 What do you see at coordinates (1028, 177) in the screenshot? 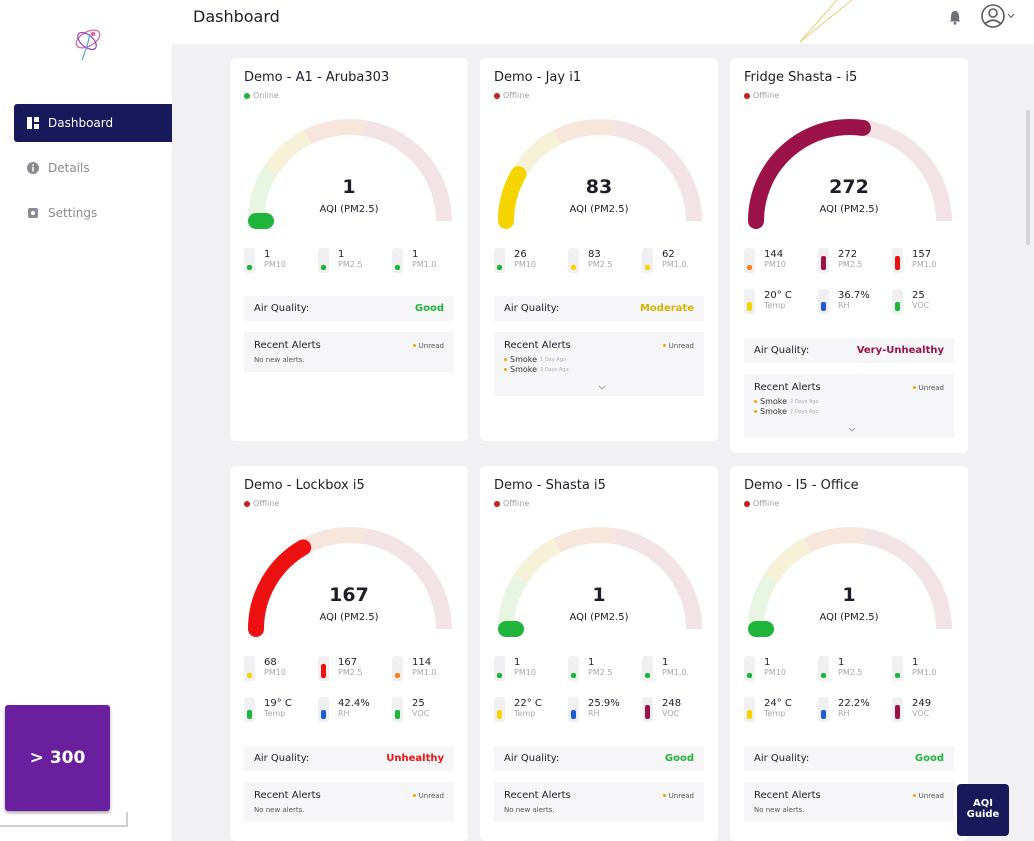
I see `scrollbar-thumb` at bounding box center [1028, 177].